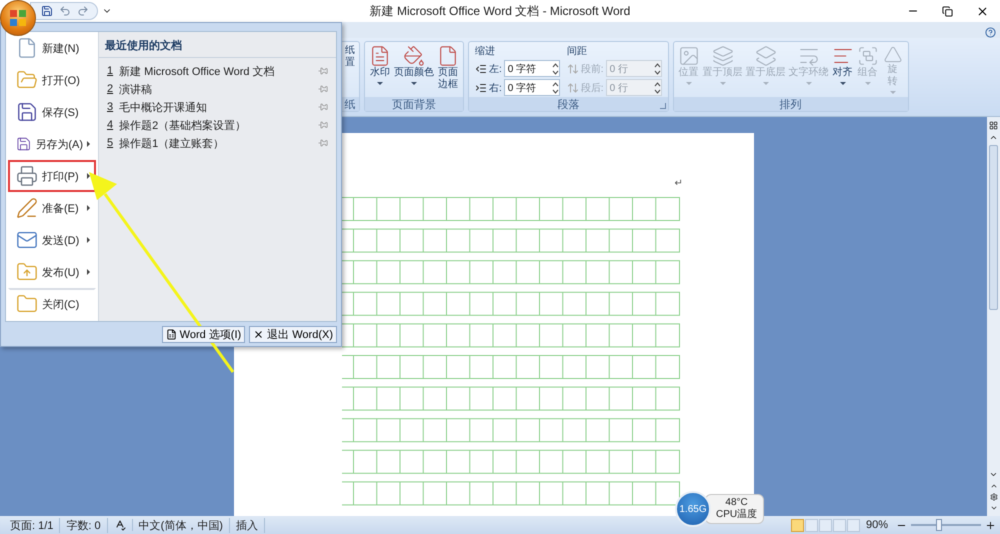 The width and height of the screenshot is (1000, 534). I want to click on document-icon, so click(171, 334).